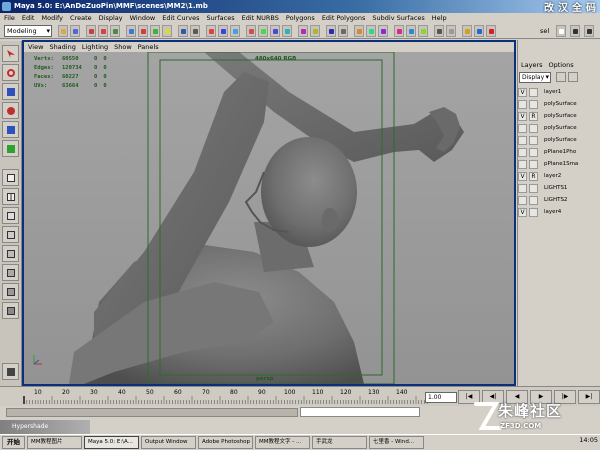  I want to click on panel-menu-lighting: Lighting, so click(95, 47).